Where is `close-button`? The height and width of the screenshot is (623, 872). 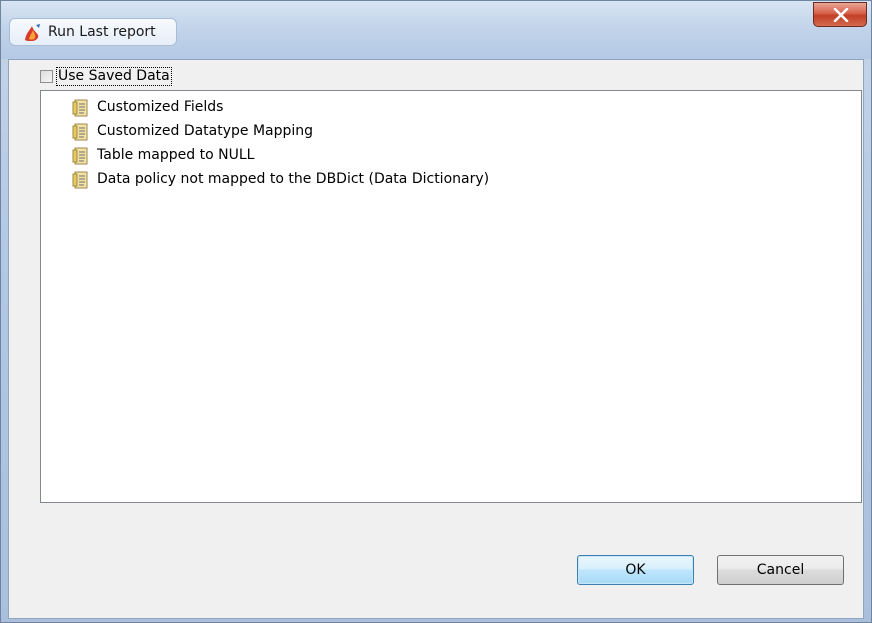 close-button is located at coordinates (840, 14).